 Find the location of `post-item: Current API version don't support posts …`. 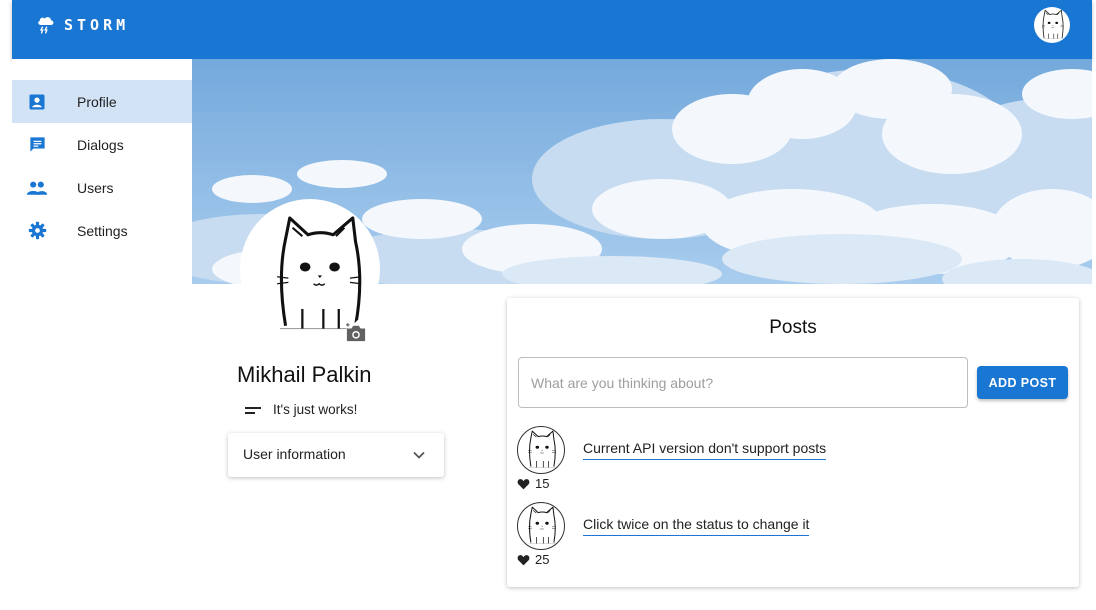

post-item: Current API version don't support posts … is located at coordinates (787, 461).